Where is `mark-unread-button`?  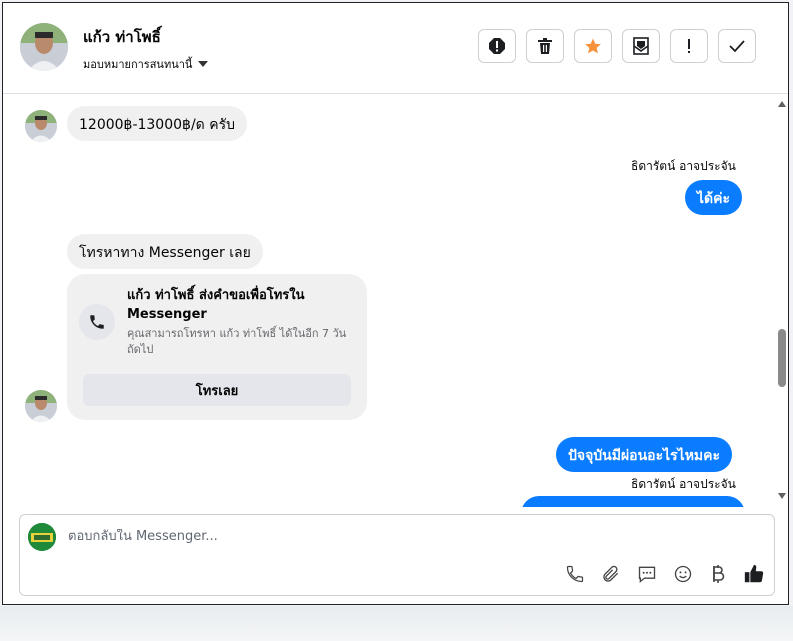
mark-unread-button is located at coordinates (641, 46).